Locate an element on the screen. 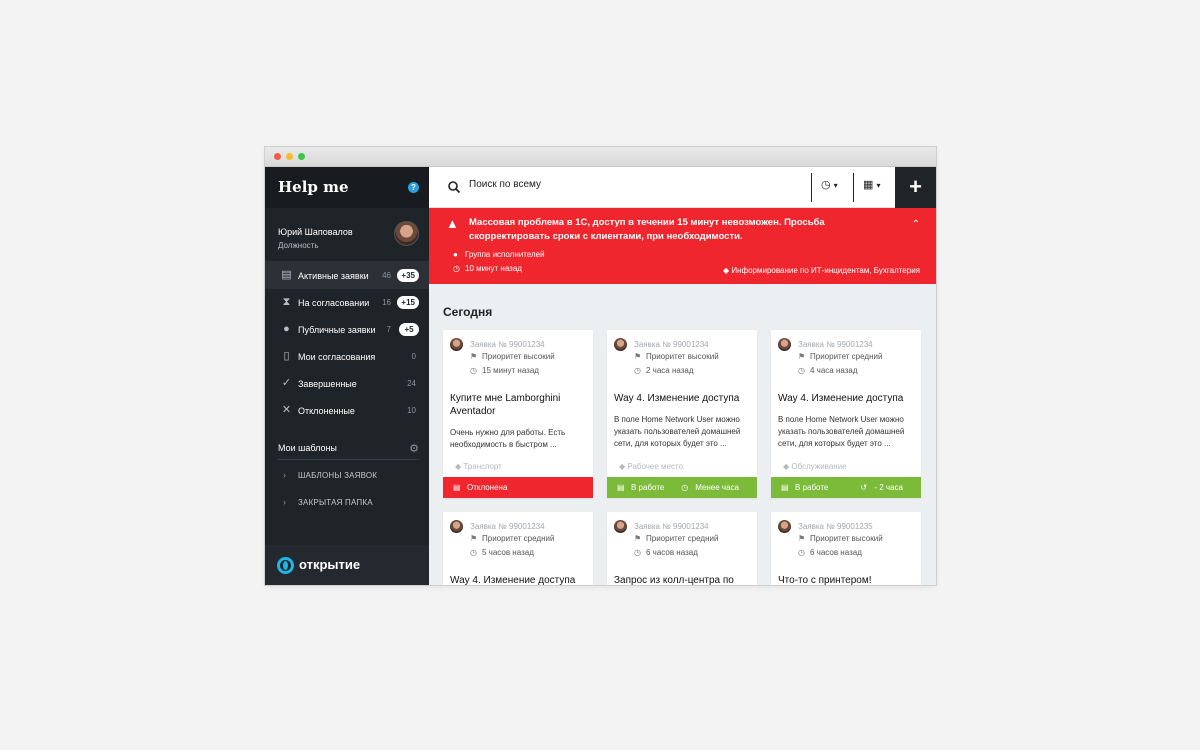 The width and height of the screenshot is (1200, 750). search-input is located at coordinates (619, 184).